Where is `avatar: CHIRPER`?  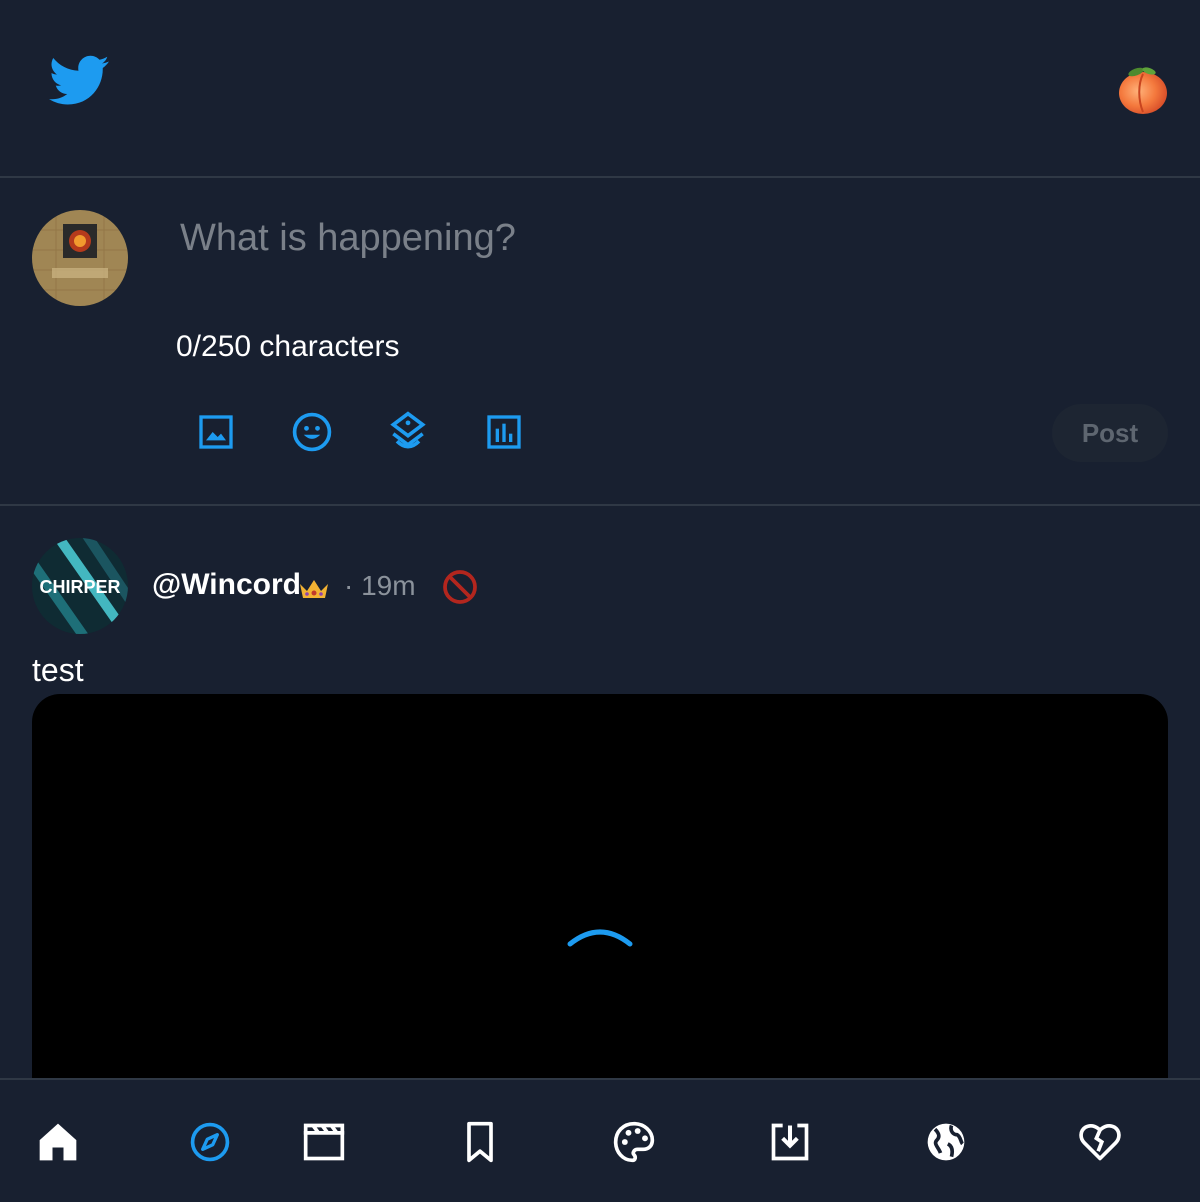 avatar: CHIRPER is located at coordinates (80, 586).